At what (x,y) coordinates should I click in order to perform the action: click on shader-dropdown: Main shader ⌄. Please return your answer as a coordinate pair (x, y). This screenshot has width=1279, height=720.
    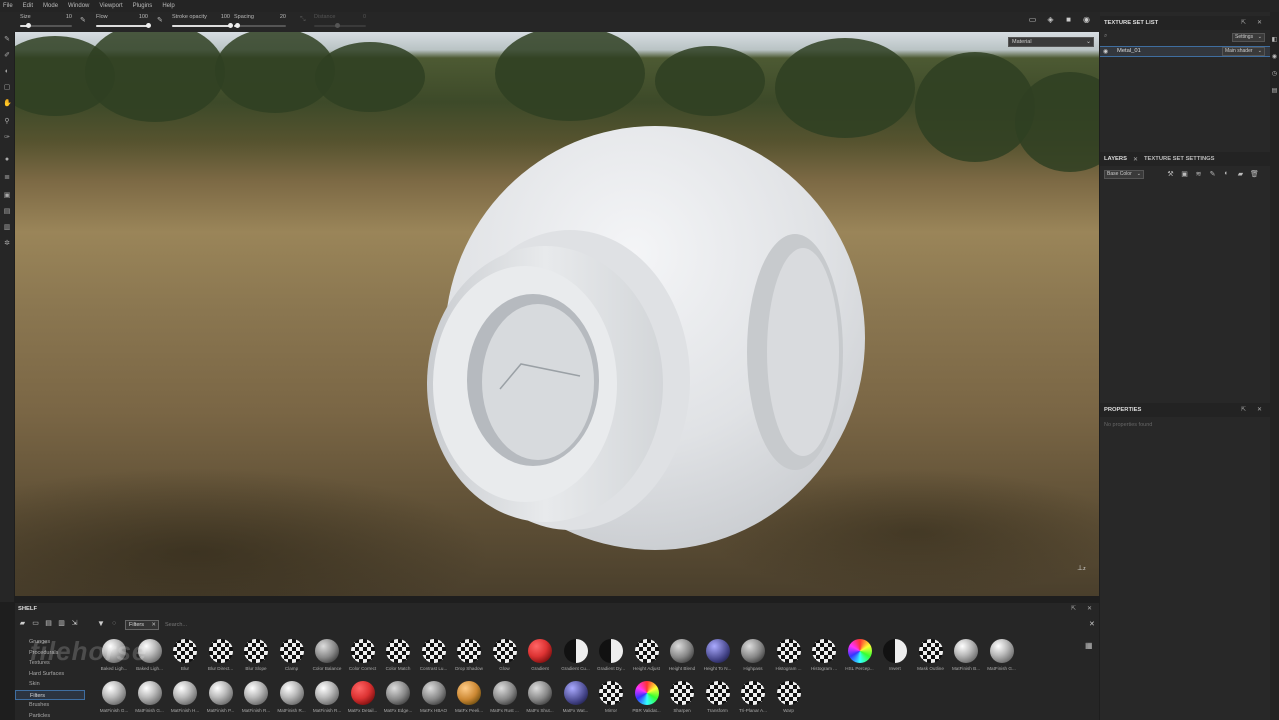
    Looking at the image, I should click on (1243, 51).